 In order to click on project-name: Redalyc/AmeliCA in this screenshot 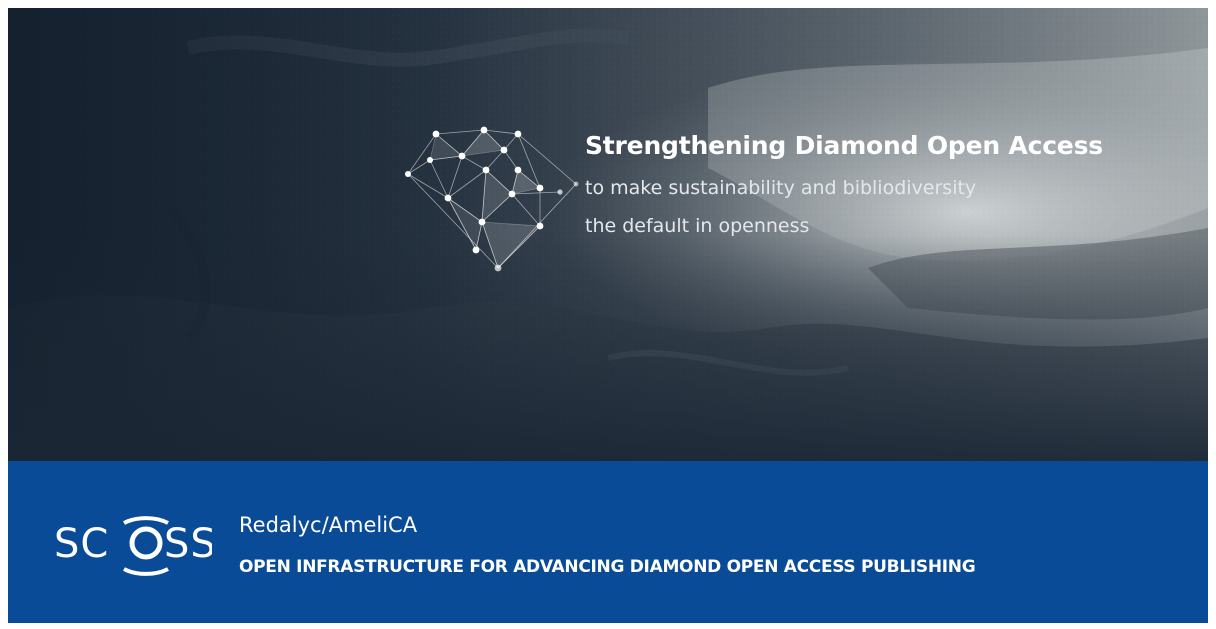, I will do `click(328, 525)`.